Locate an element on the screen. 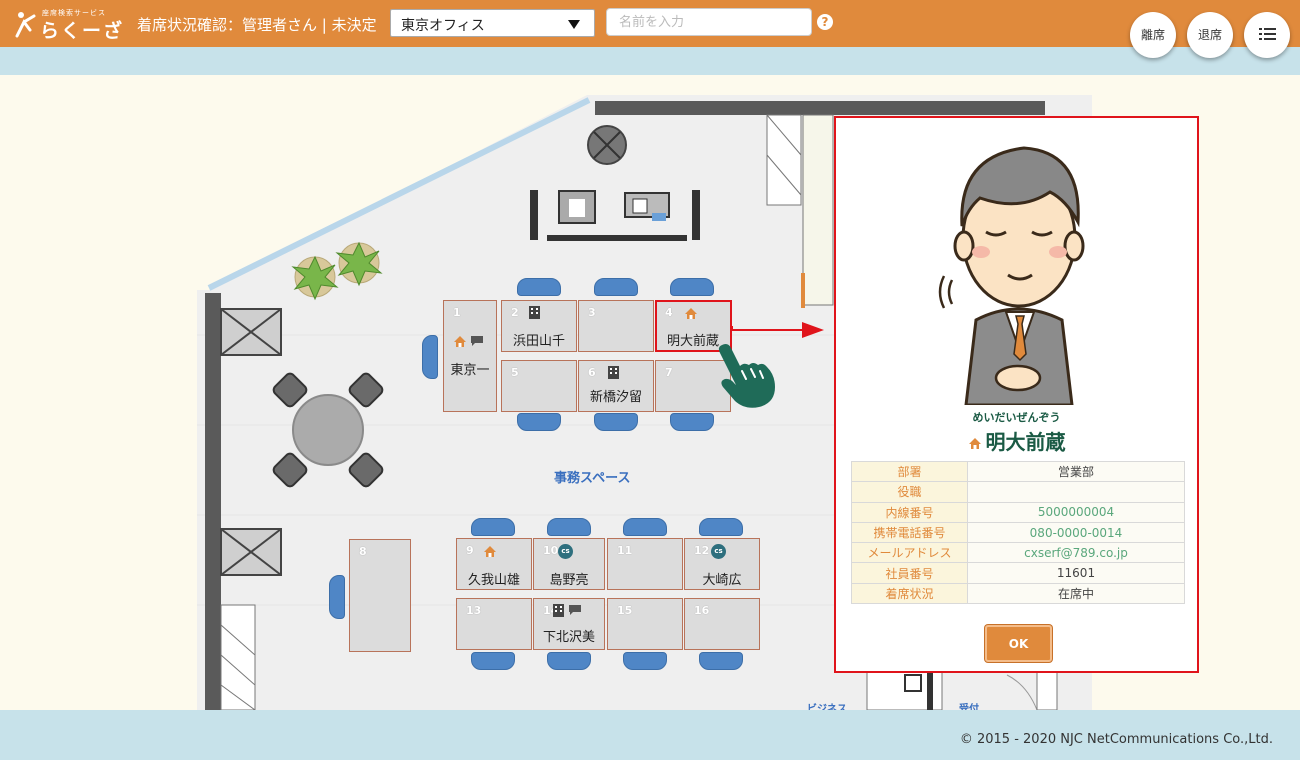 This screenshot has width=1300, height=760. info-value: 在席中 is located at coordinates (1076, 593).